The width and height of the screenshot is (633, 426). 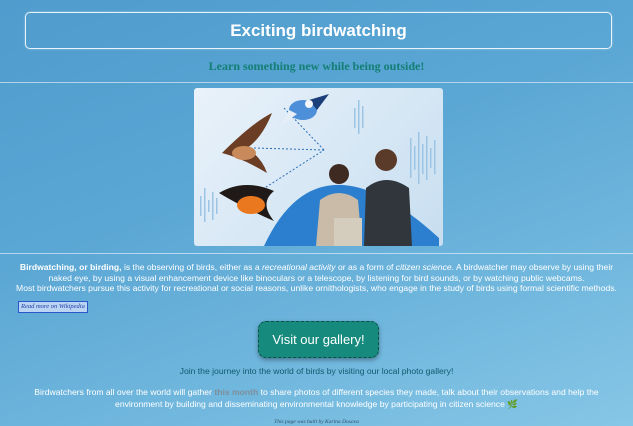 I want to click on leaf-icon: 🌿, so click(x=512, y=403).